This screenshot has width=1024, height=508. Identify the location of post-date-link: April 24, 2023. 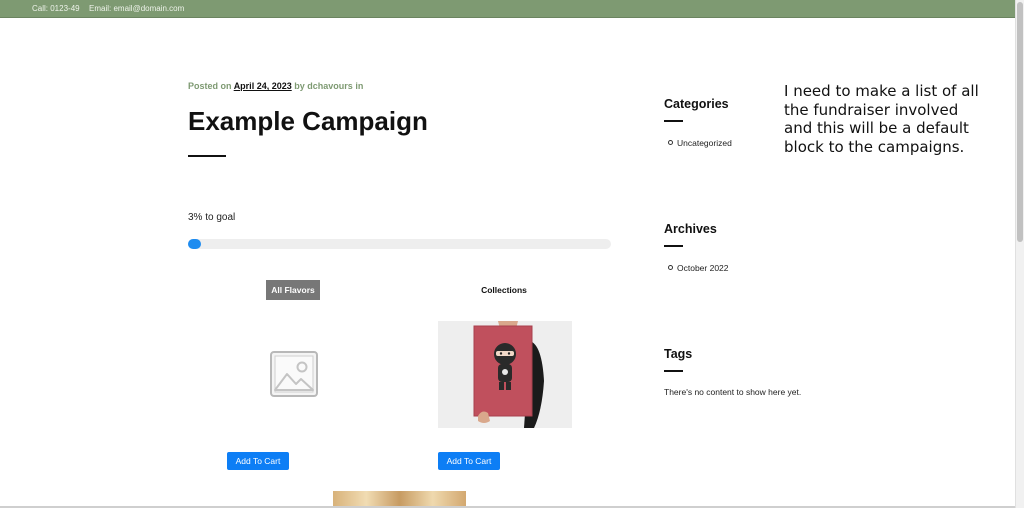
(263, 86).